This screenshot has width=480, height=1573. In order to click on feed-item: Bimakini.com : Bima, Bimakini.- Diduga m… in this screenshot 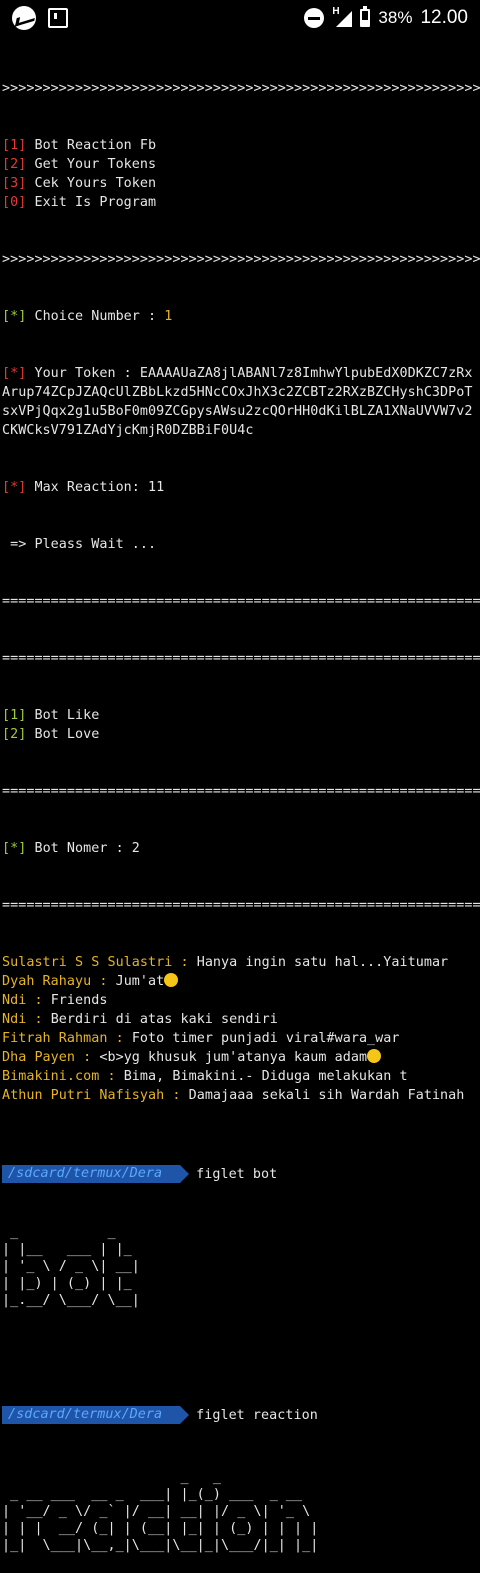, I will do `click(241, 1076)`.